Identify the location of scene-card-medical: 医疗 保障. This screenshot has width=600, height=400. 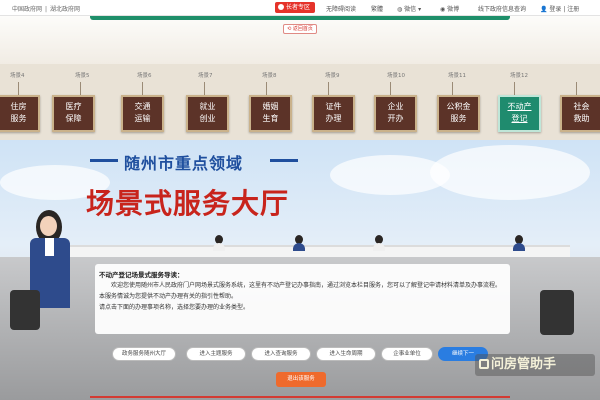
(73, 113).